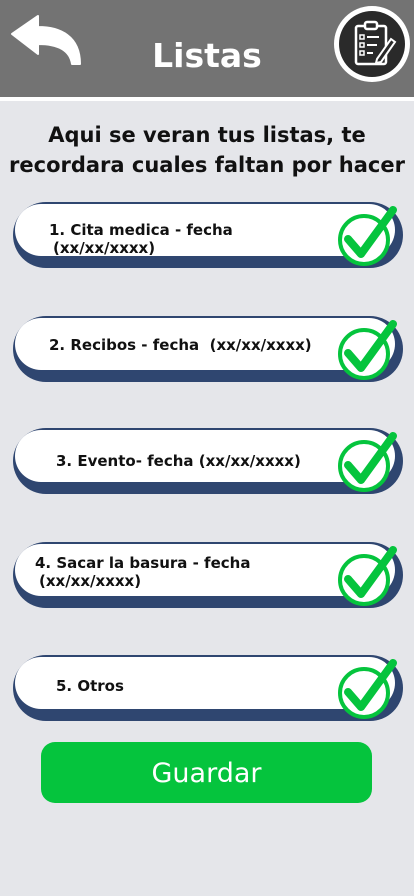 This screenshot has width=414, height=896. I want to click on list-item-label: 1. Cita medica - fecha (xx/xx/xxxx), so click(189, 239).